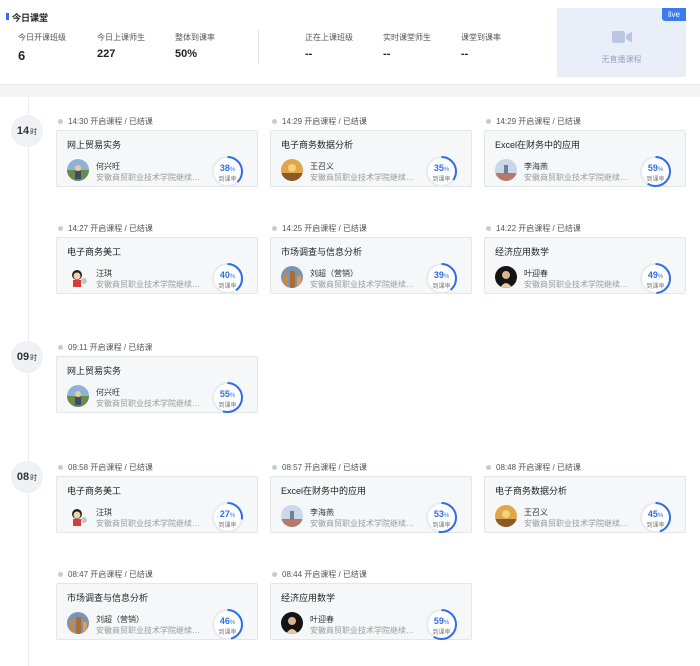  What do you see at coordinates (481, 46) in the screenshot?
I see `stat-class-rate: 课堂到课率 --` at bounding box center [481, 46].